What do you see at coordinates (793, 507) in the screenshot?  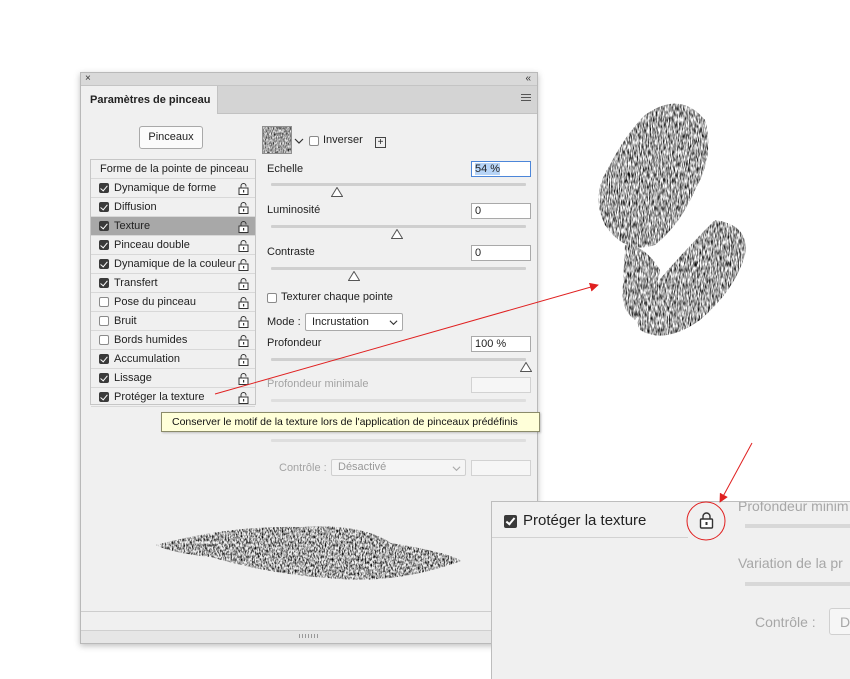 I see `zoom-faded-min-depth: Profondeur minim` at bounding box center [793, 507].